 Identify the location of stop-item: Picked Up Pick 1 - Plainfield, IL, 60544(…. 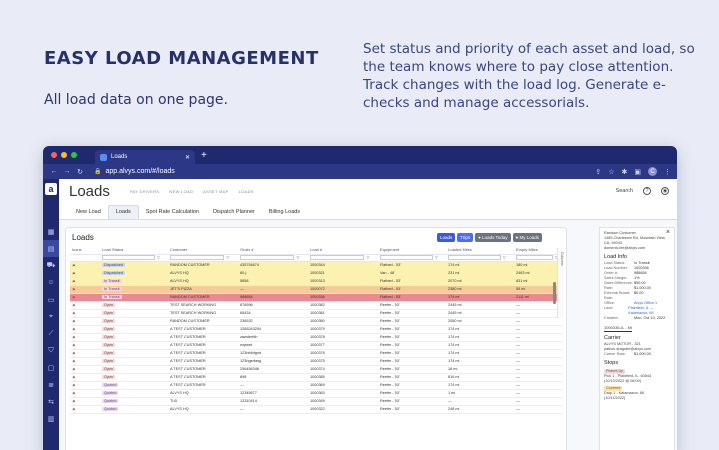
(637, 375).